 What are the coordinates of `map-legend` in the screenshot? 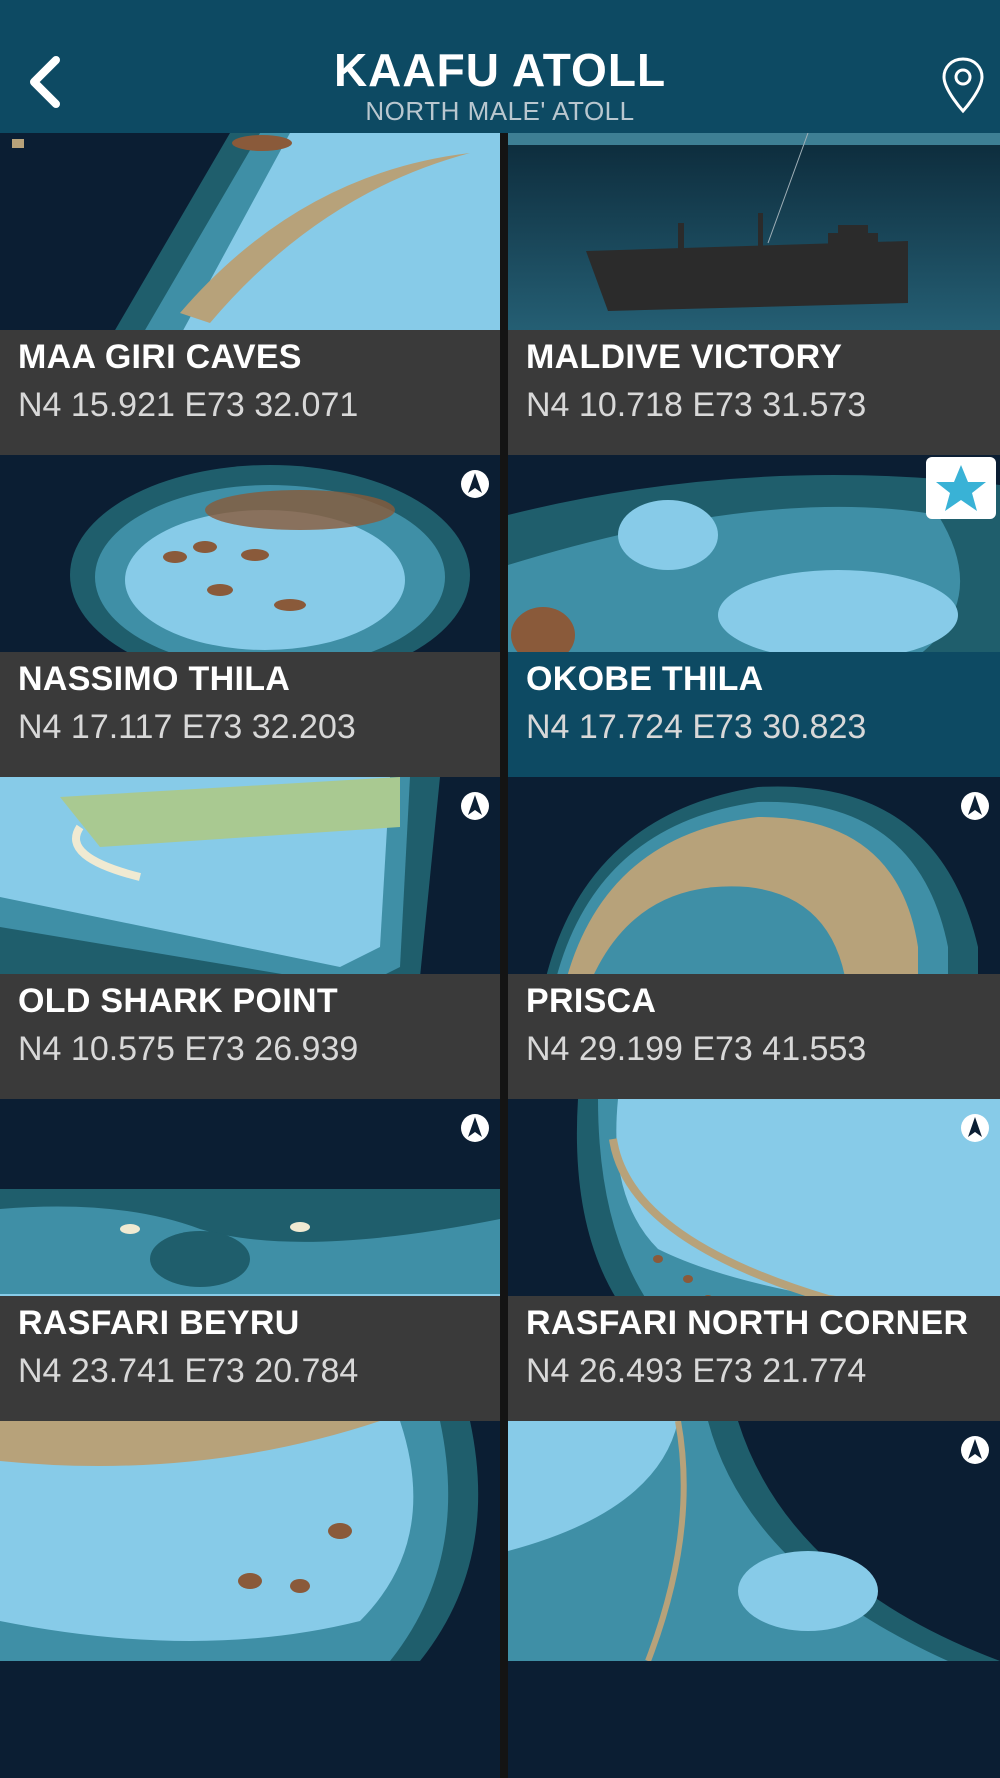 It's located at (18, 145).